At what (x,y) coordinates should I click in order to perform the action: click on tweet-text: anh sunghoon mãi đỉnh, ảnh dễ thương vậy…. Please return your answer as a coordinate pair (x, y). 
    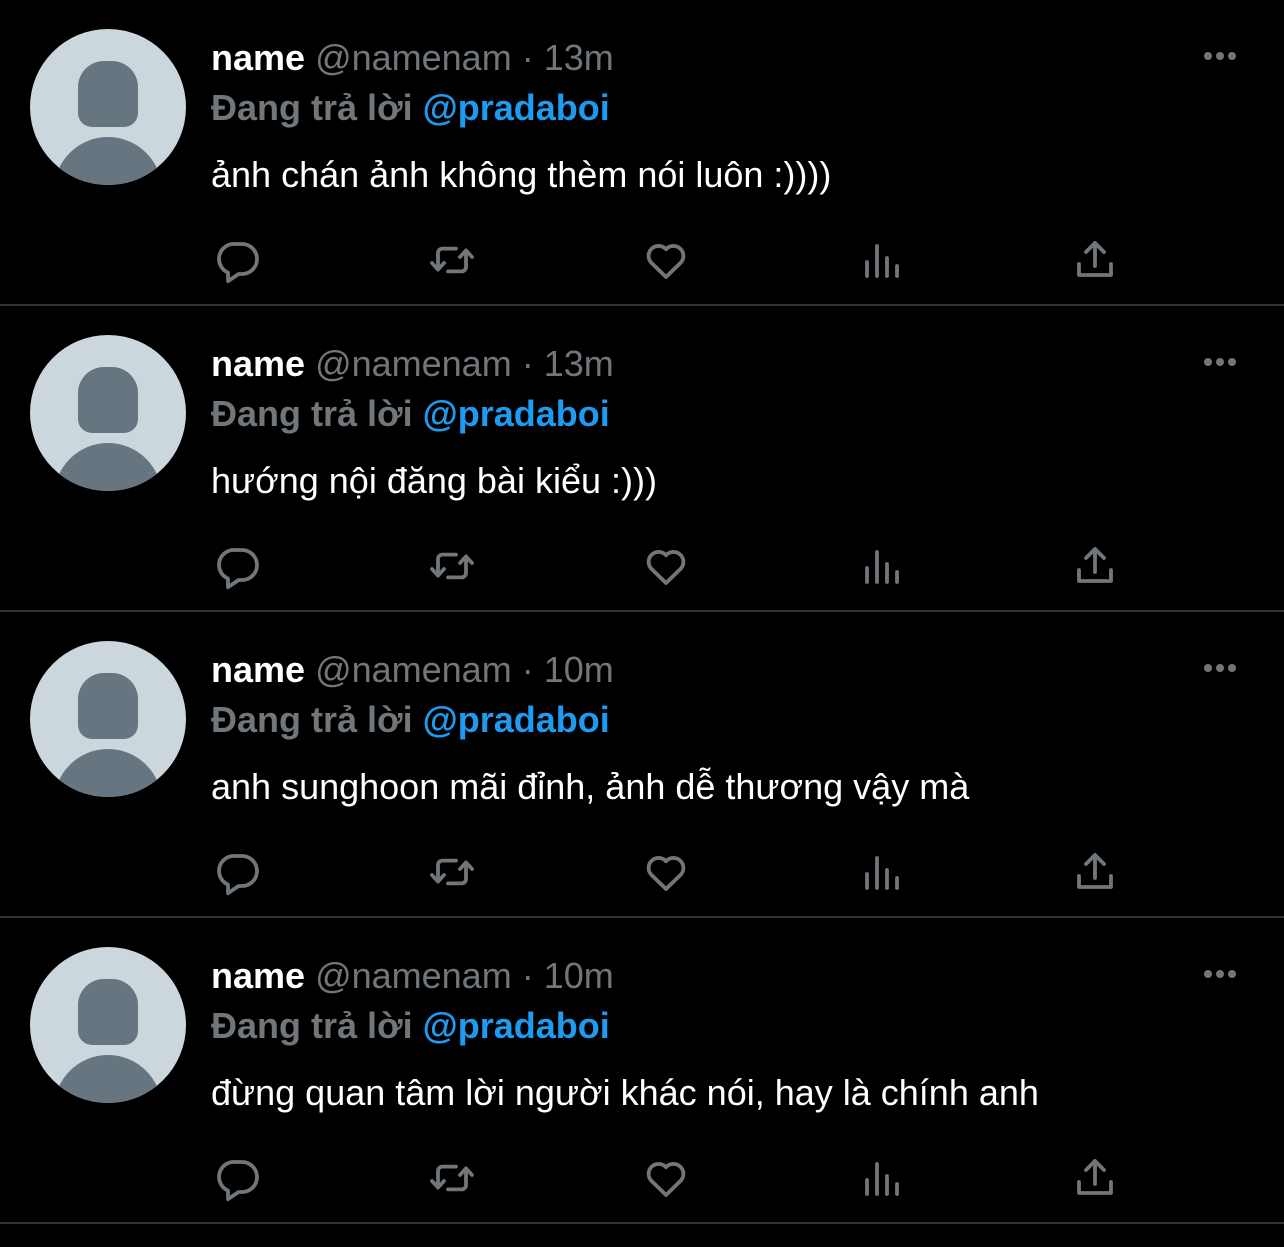
    Looking at the image, I should click on (590, 786).